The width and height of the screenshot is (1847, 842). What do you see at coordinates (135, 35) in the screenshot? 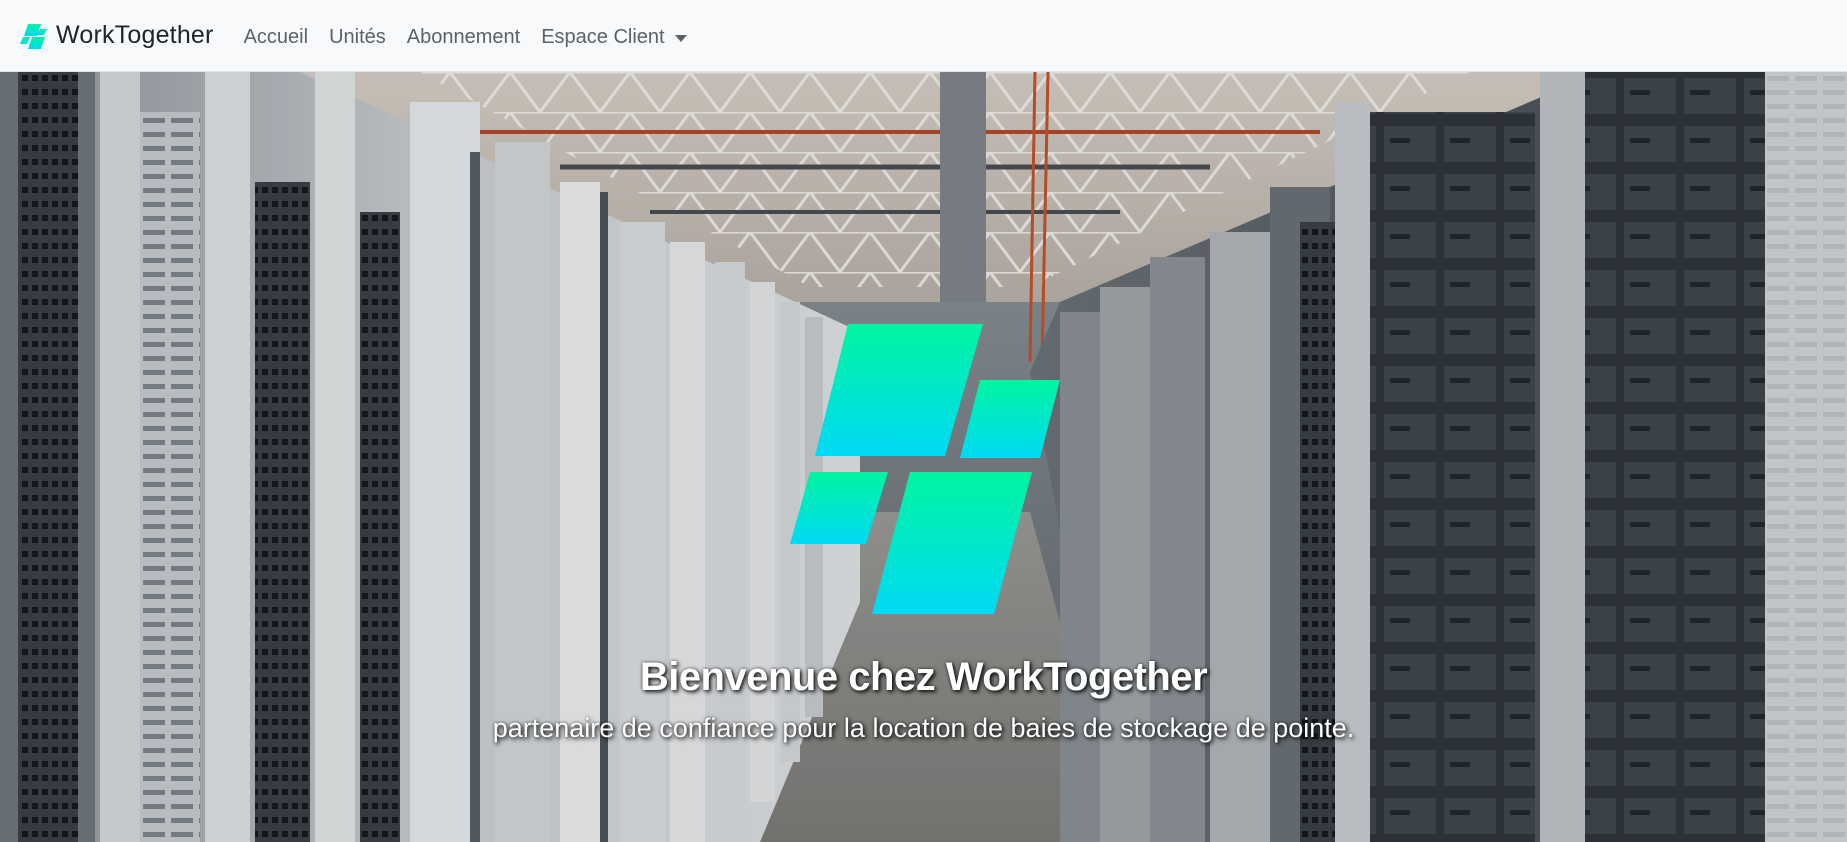
I see `brand-name: WorkTogether` at bounding box center [135, 35].